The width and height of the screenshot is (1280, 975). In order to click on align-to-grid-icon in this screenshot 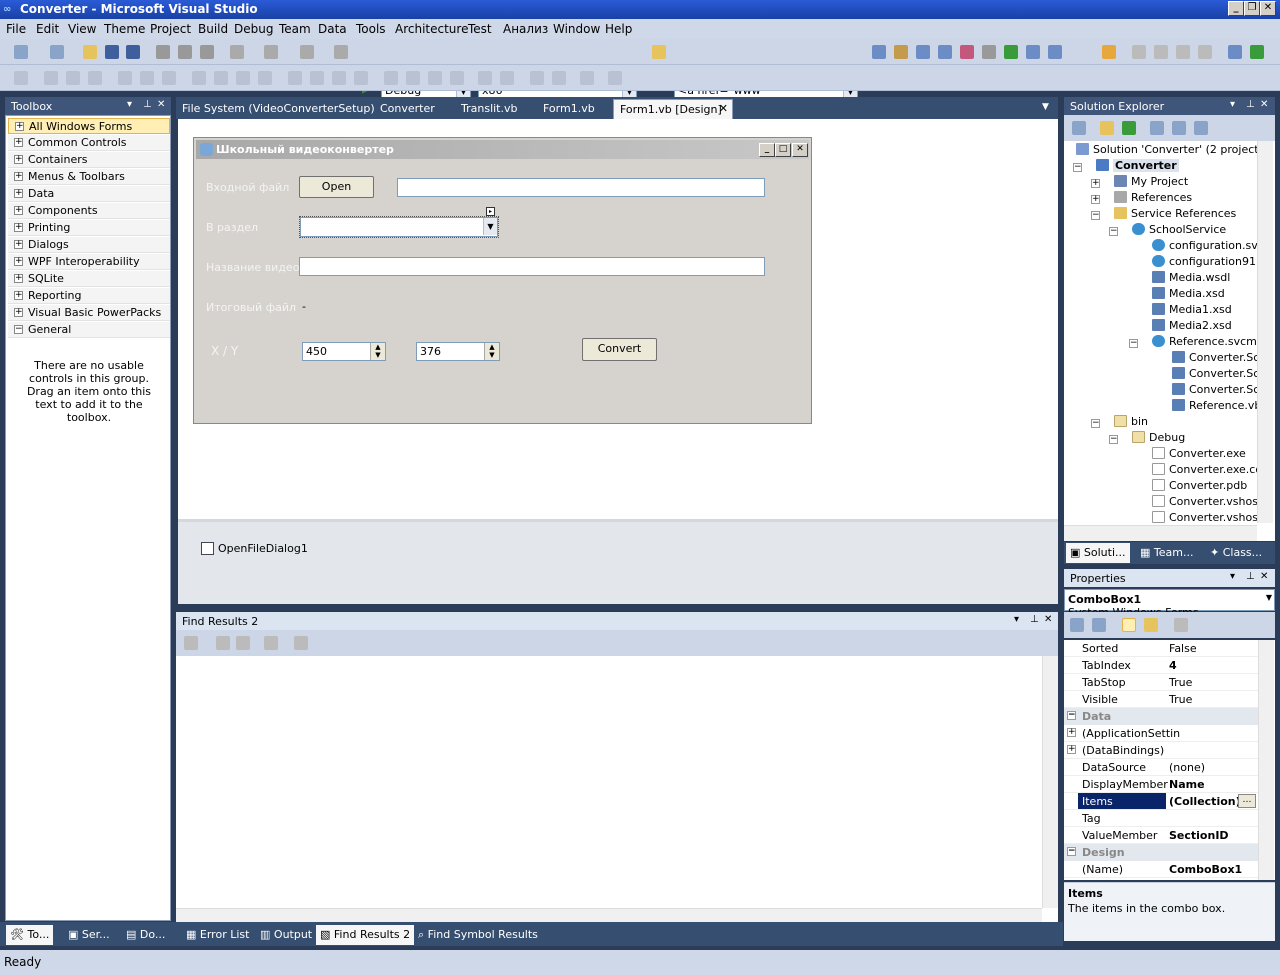, I will do `click(21, 78)`.